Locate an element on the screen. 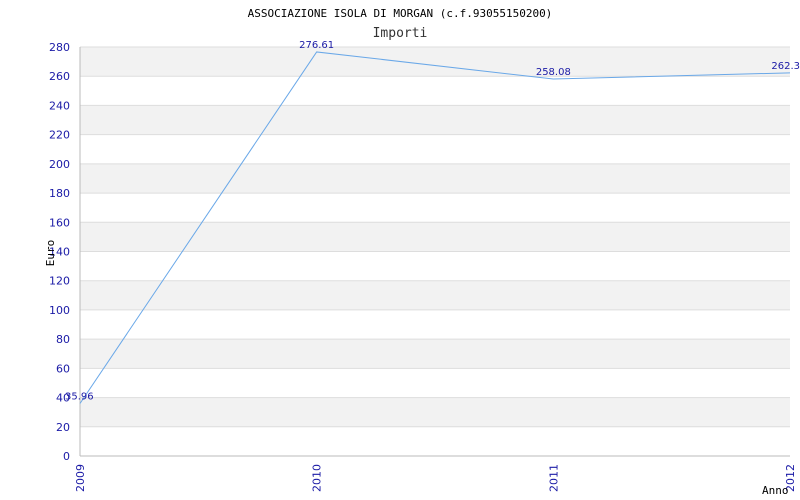  y-tick-label: 120 is located at coordinates (59, 281).